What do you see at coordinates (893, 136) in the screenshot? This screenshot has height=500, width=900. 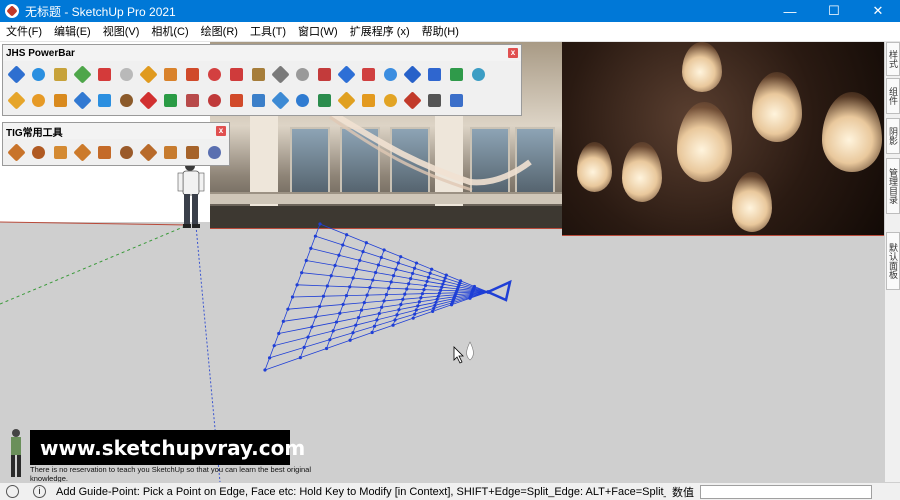 I see `tray-tab-shadows: 阴影` at bounding box center [893, 136].